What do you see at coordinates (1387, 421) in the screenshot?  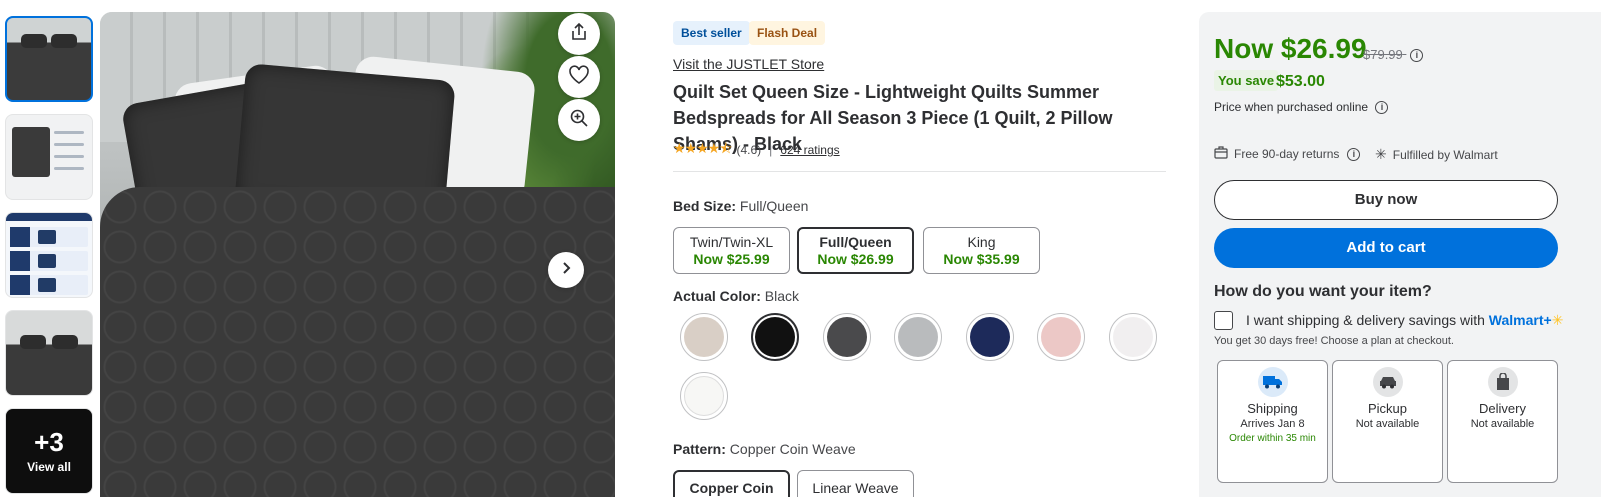 I see `fulfillment-pickup: Pickup Not available` at bounding box center [1387, 421].